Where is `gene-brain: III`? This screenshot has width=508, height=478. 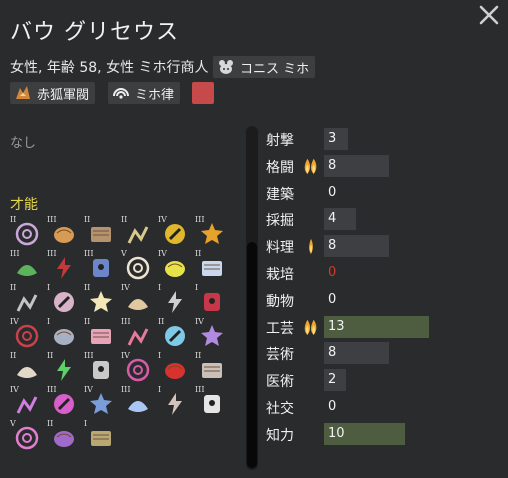
gene-brain: III is located at coordinates (63, 232).